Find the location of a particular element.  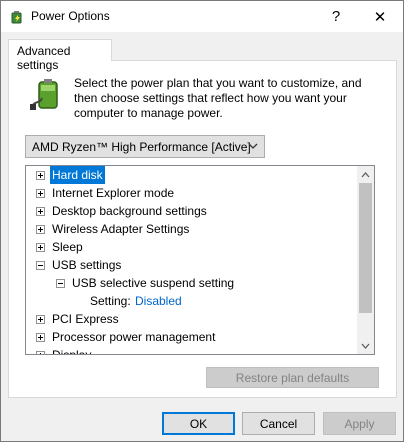

tree-item-label: Internet Explorer mode is located at coordinates (113, 193).